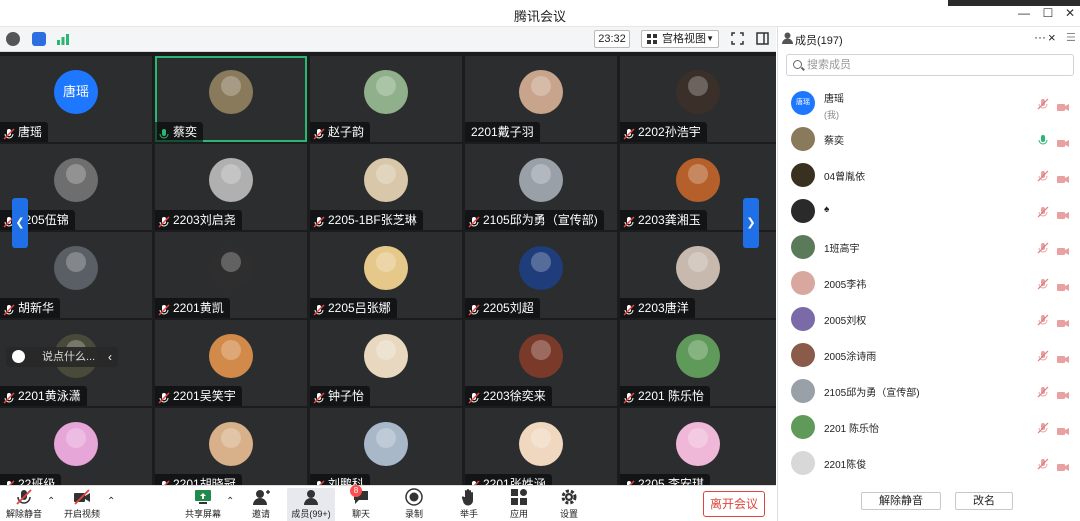 This screenshot has height=521, width=1080. Describe the element at coordinates (76, 99) in the screenshot. I see `video-tile: 唐瑶 唐瑶` at that location.